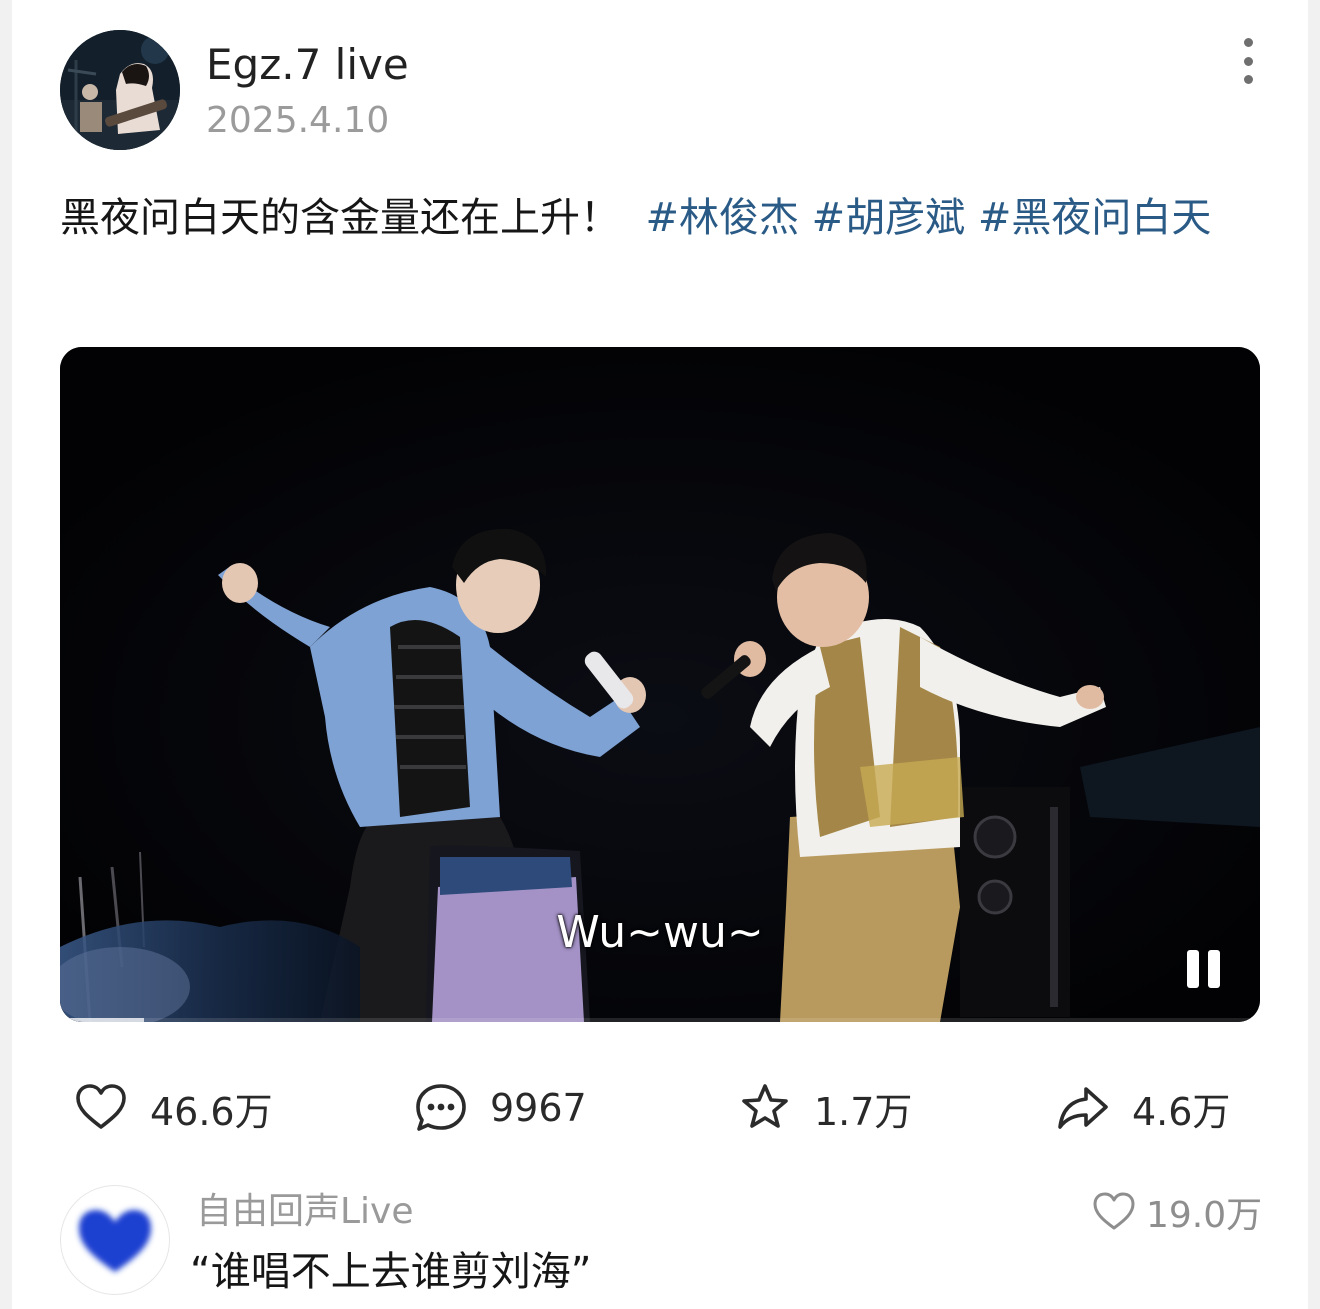  I want to click on post-date: 2025.4.10, so click(298, 120).